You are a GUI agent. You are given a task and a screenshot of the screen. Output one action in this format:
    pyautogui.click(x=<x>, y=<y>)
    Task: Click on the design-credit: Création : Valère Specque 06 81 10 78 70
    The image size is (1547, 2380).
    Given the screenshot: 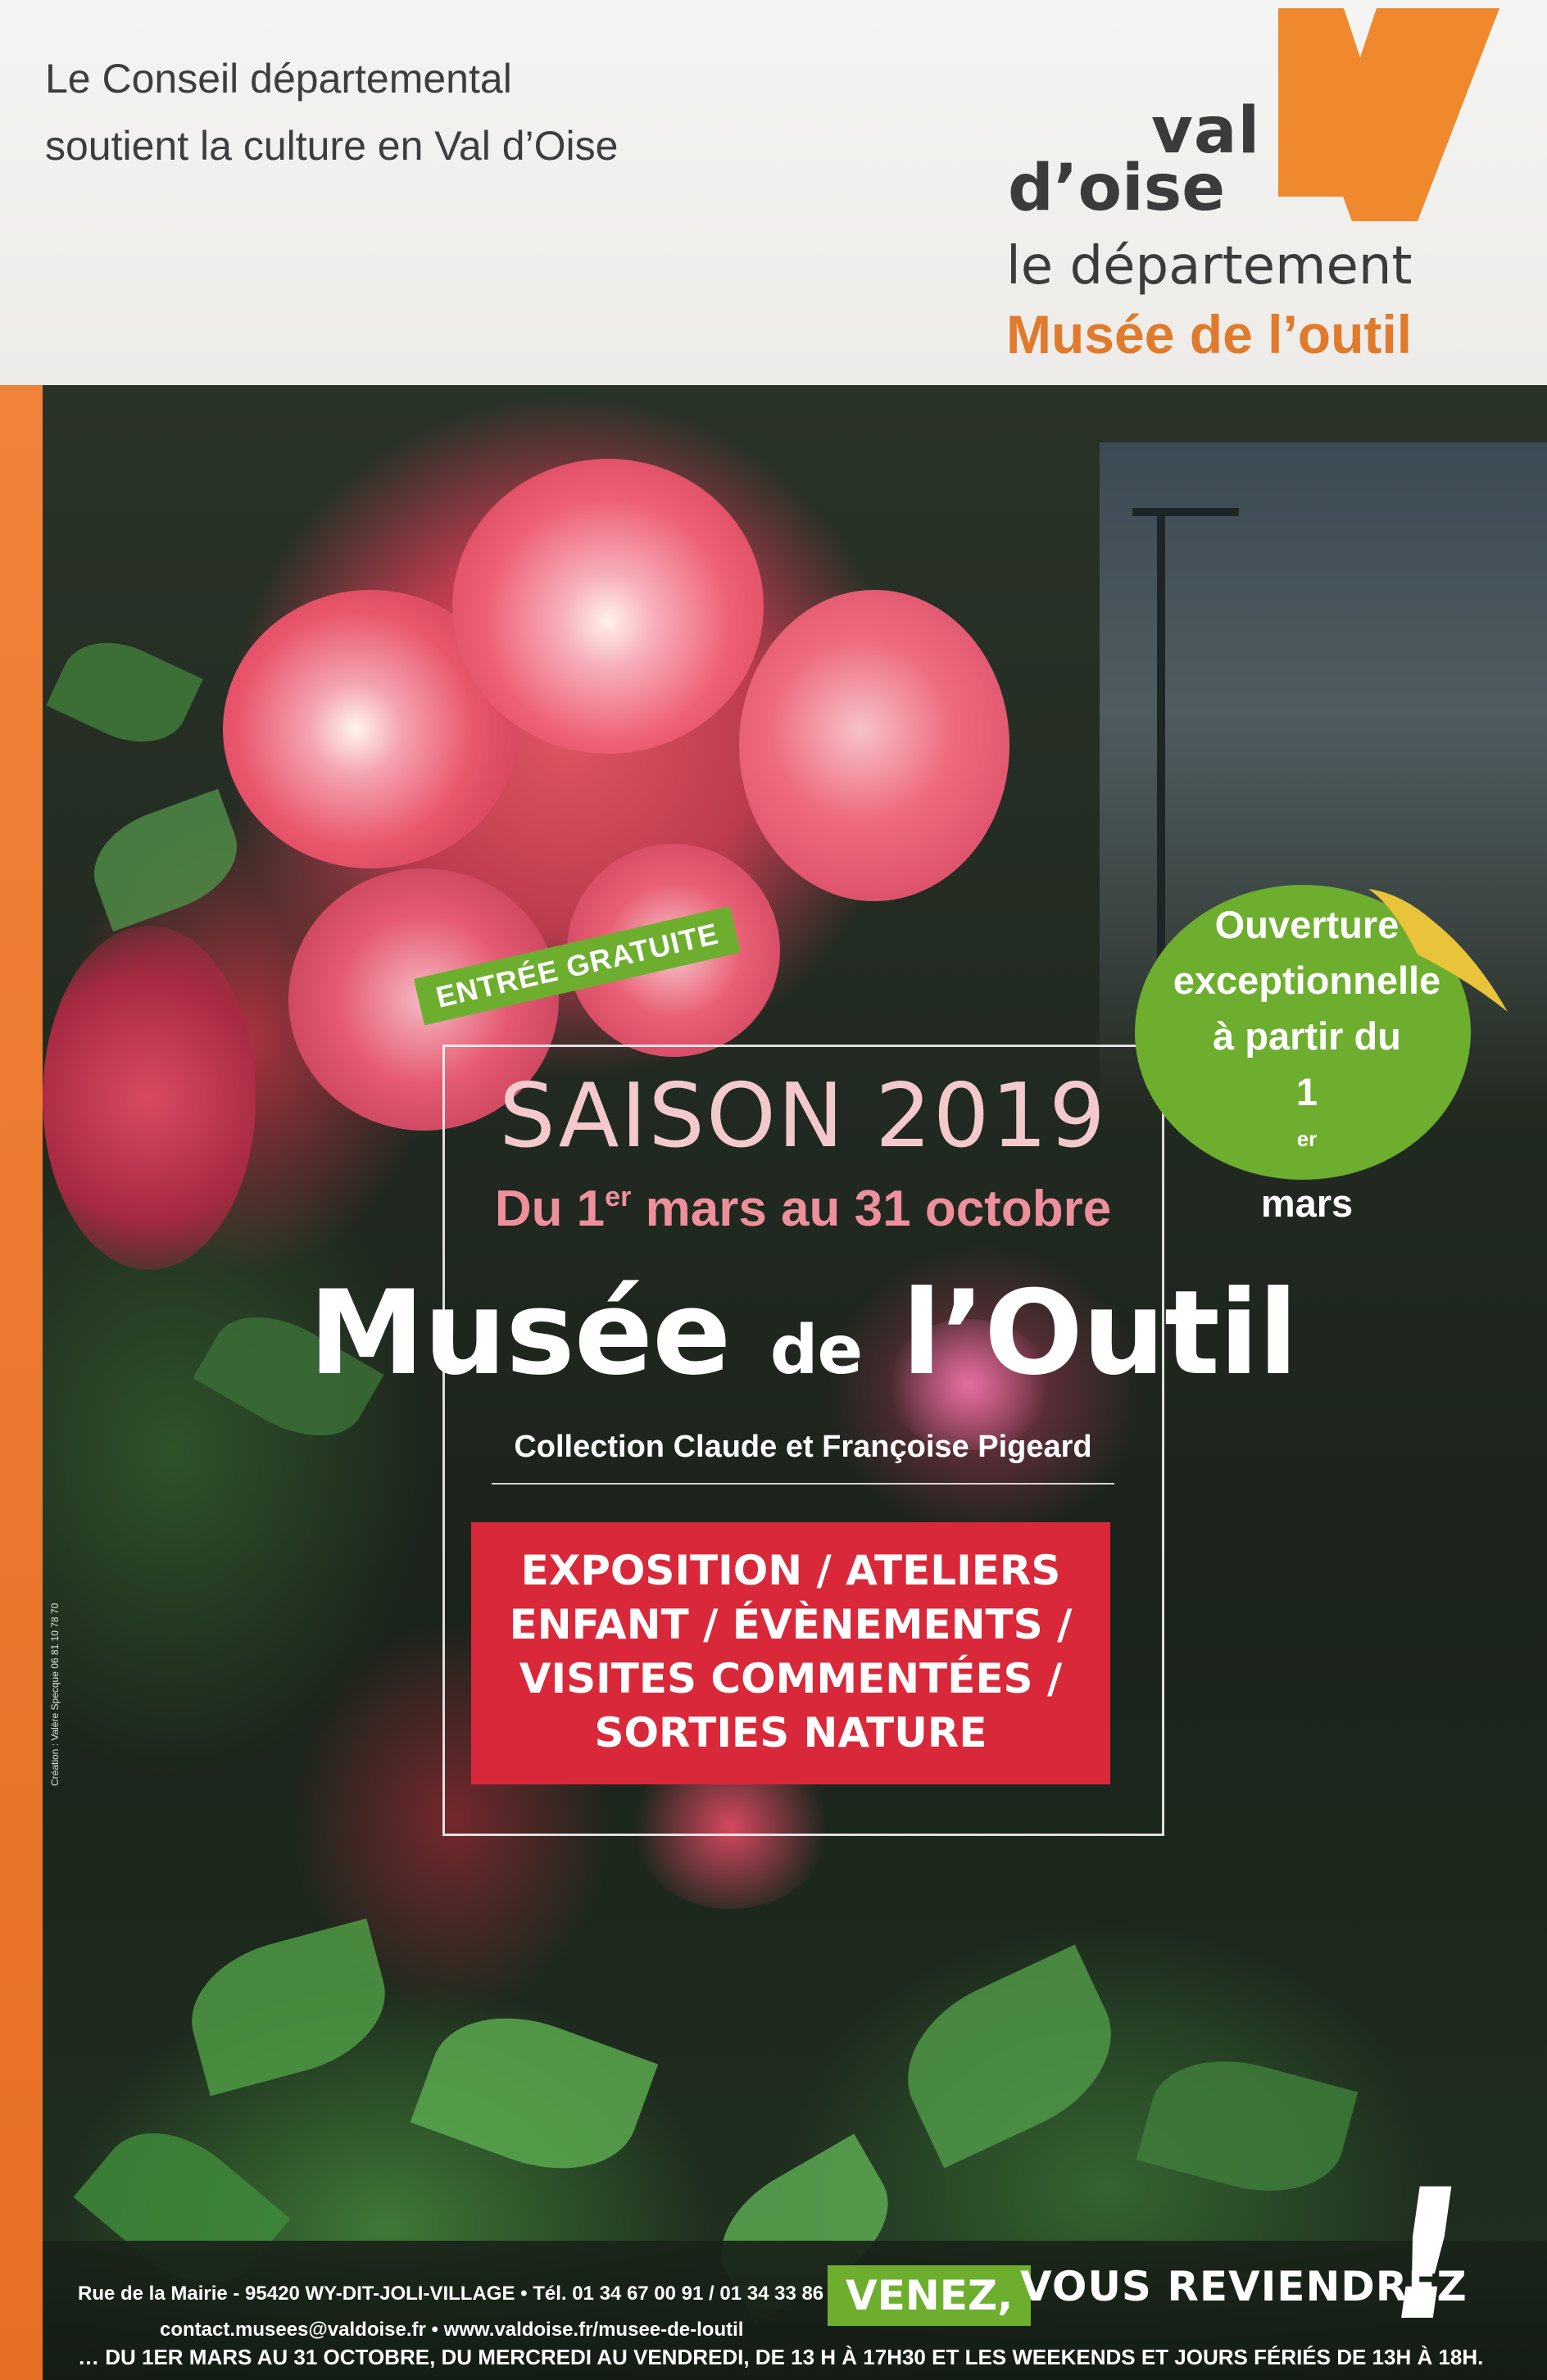 What is the action you would take?
    pyautogui.click(x=55, y=1694)
    